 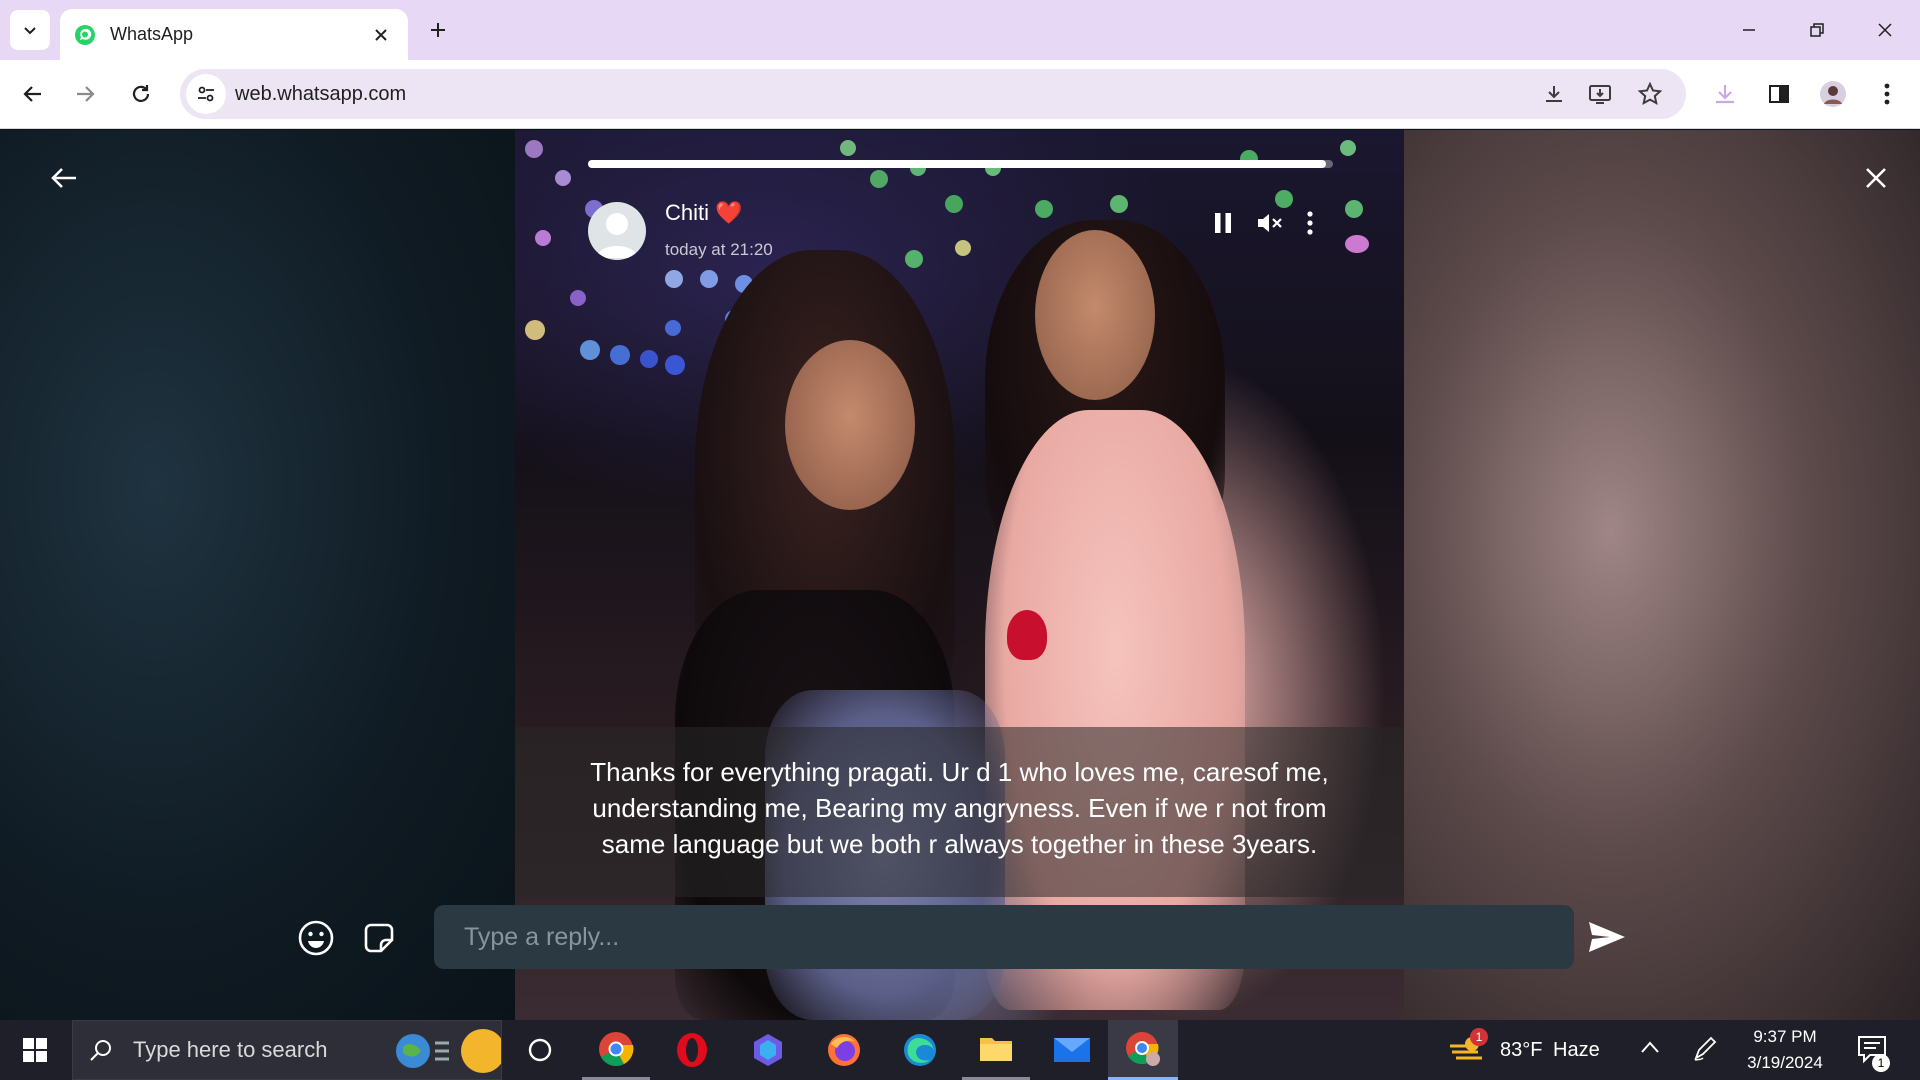 What do you see at coordinates (616, 1050) in the screenshot?
I see `taskbar-chrome` at bounding box center [616, 1050].